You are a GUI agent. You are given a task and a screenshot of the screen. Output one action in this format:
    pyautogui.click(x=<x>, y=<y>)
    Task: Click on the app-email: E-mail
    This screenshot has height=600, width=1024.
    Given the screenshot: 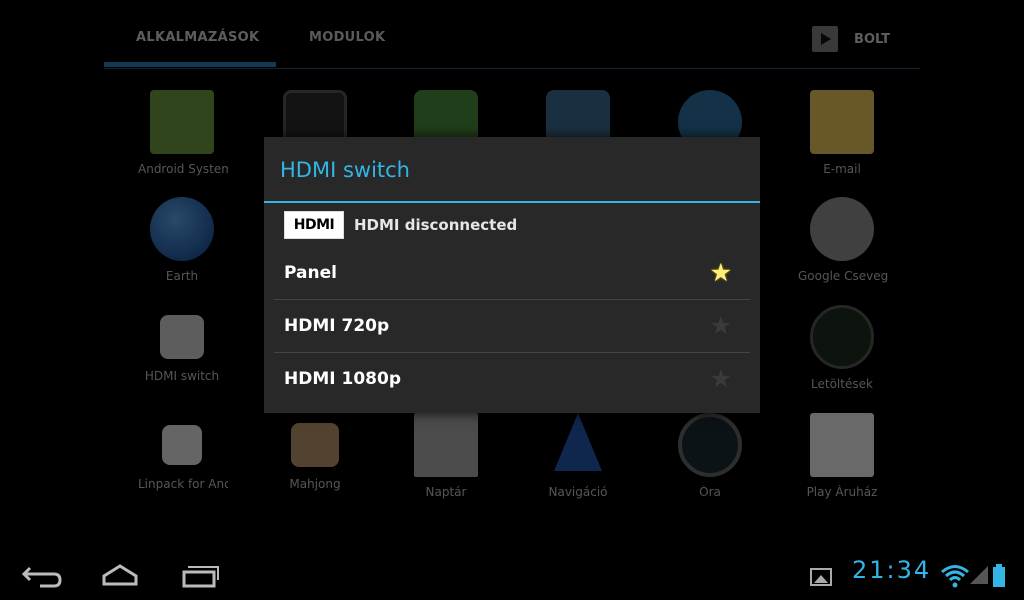 What is the action you would take?
    pyautogui.click(x=842, y=133)
    